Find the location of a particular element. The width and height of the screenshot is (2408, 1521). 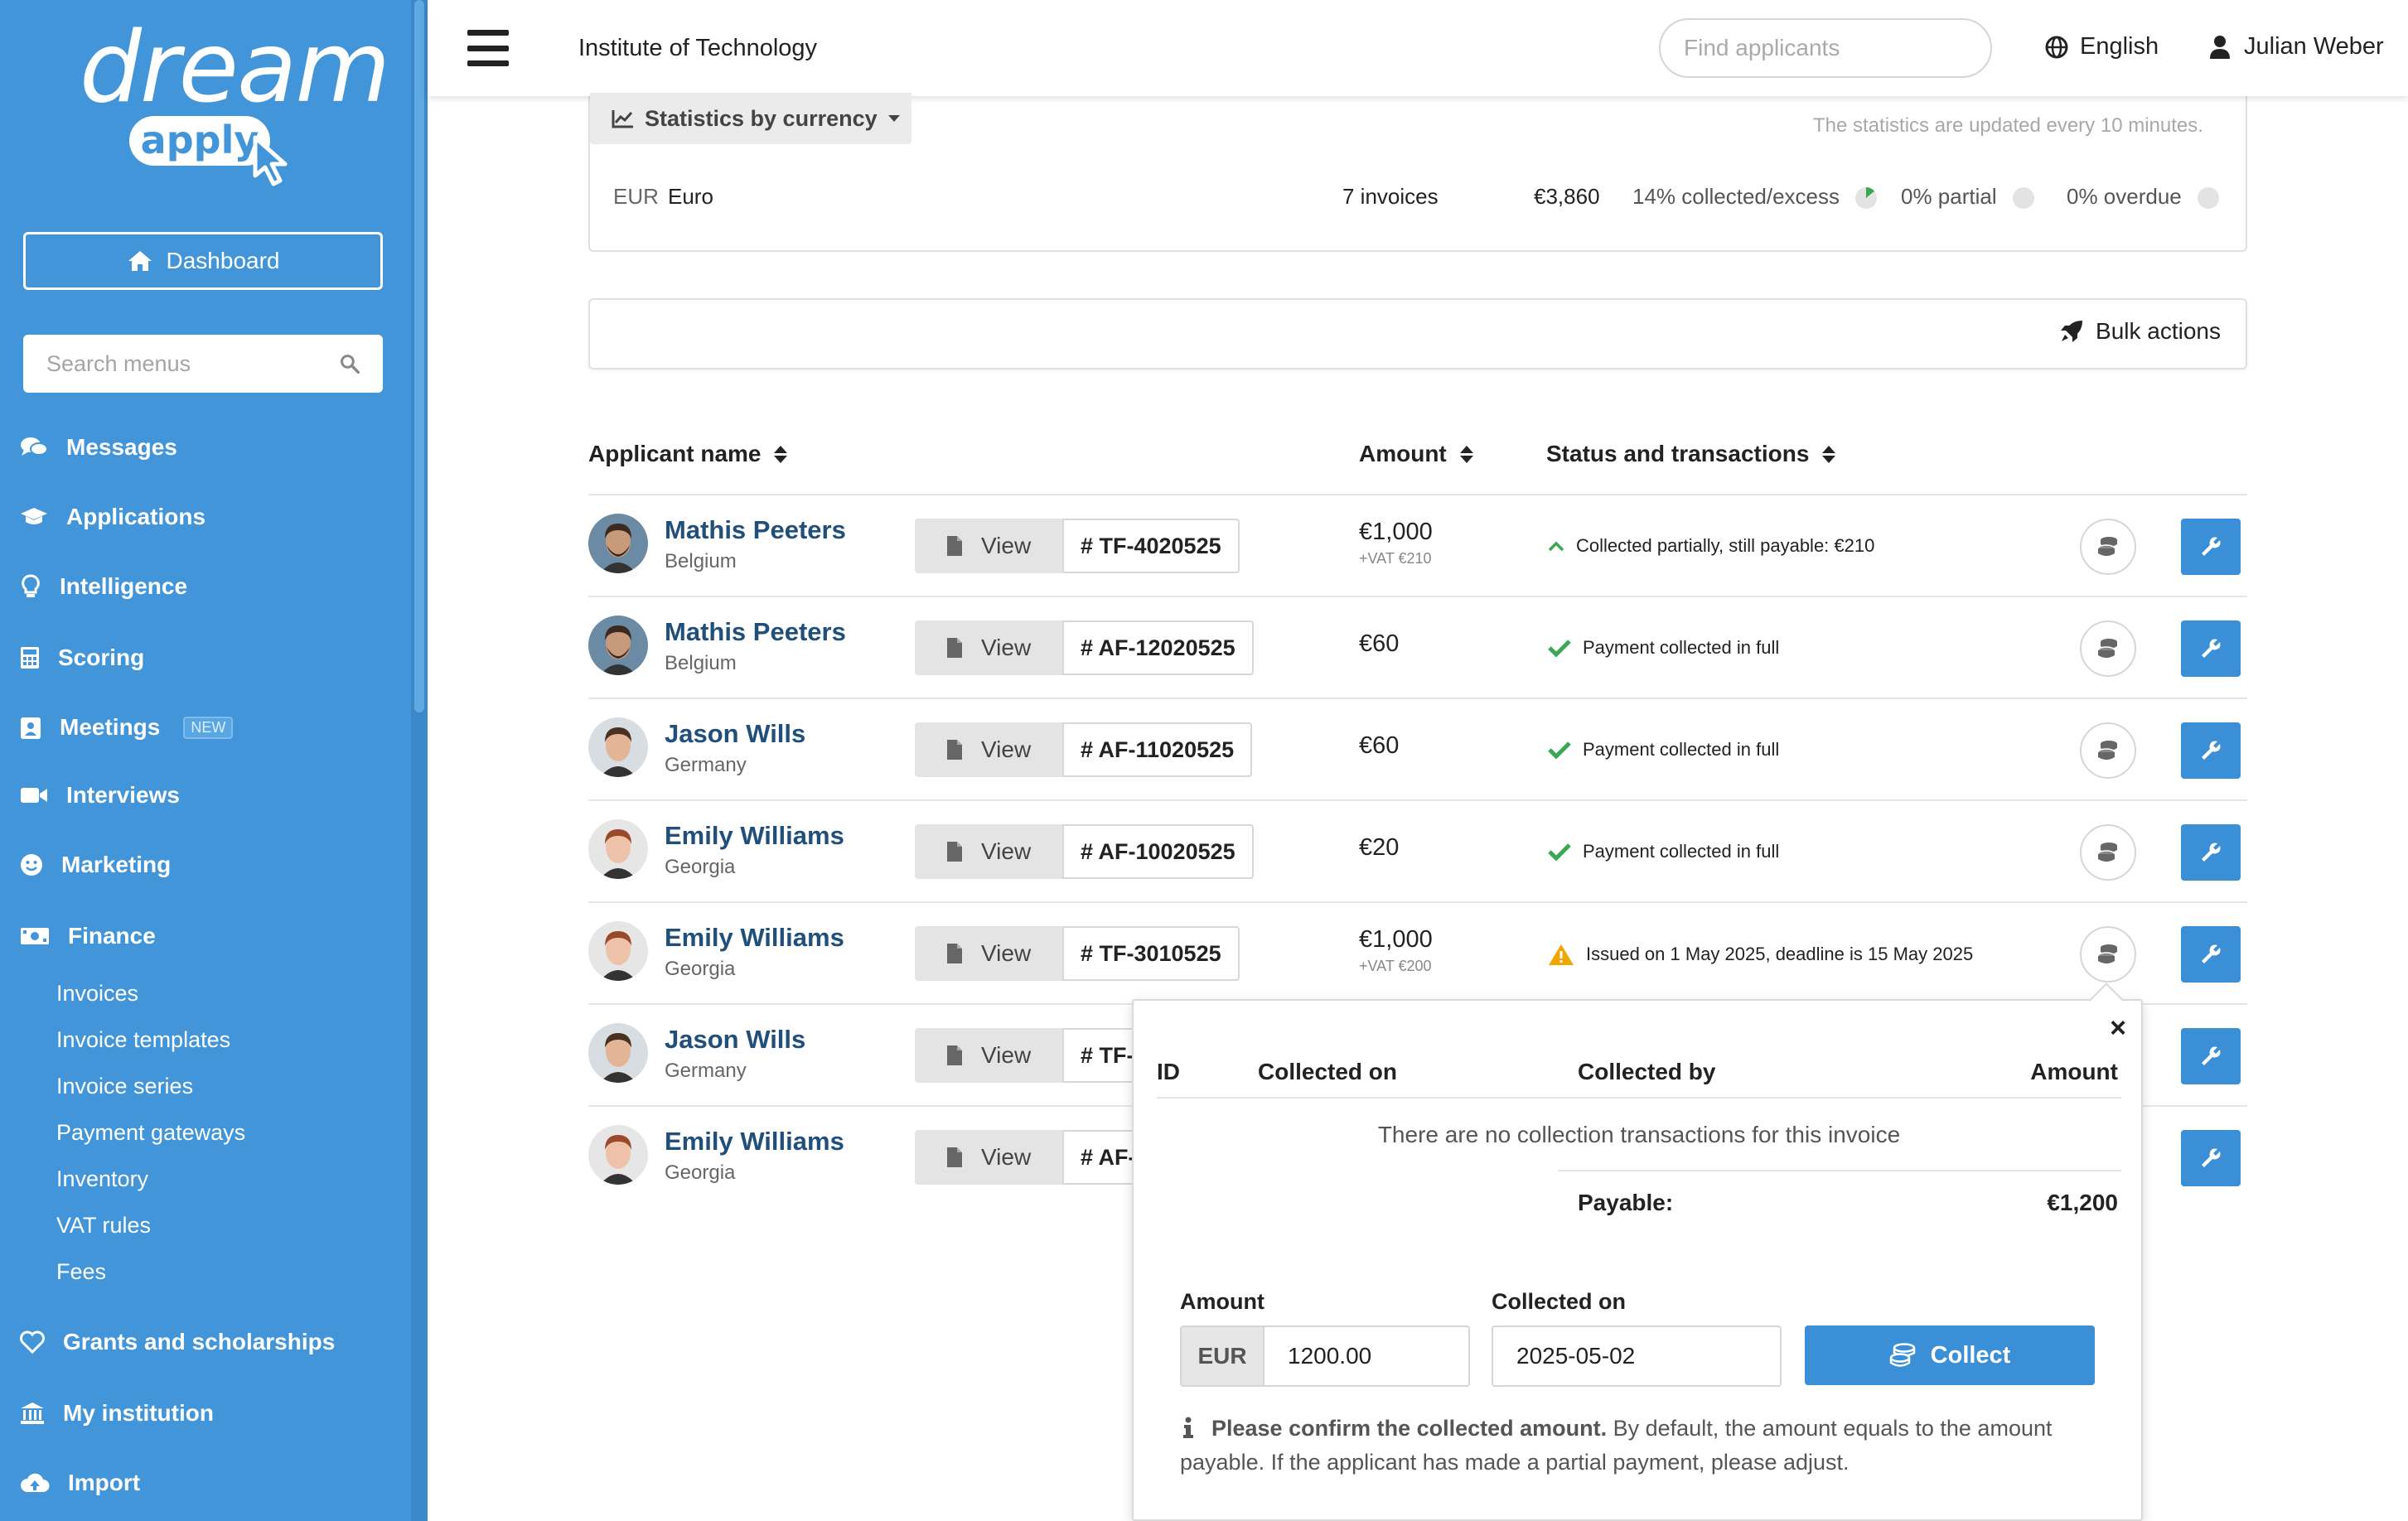

sidebar-scrollbar-thumb is located at coordinates (419, 356).